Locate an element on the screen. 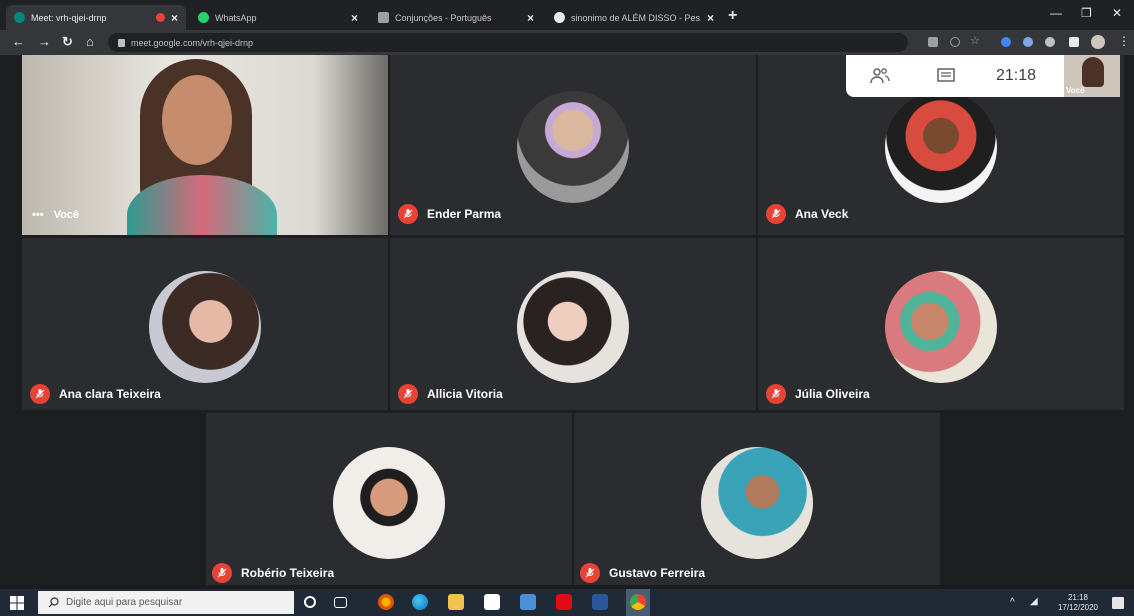 Image resolution: width=1134 pixels, height=616 pixels. tab-meet: Meet: vrh-qjei-drnp × is located at coordinates (96, 17).